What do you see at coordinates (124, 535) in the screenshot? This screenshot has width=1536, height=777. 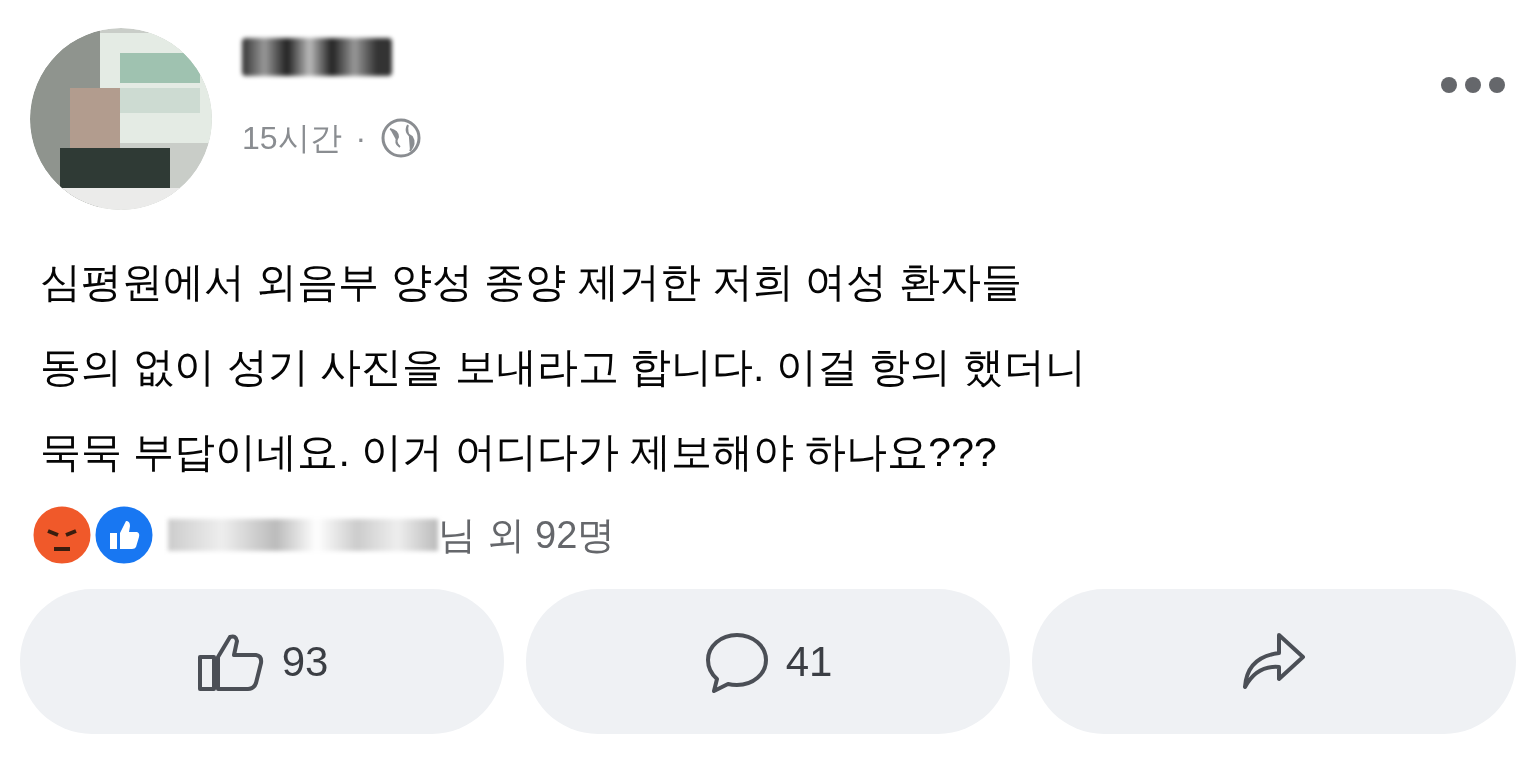 I see `like-reaction-icon` at bounding box center [124, 535].